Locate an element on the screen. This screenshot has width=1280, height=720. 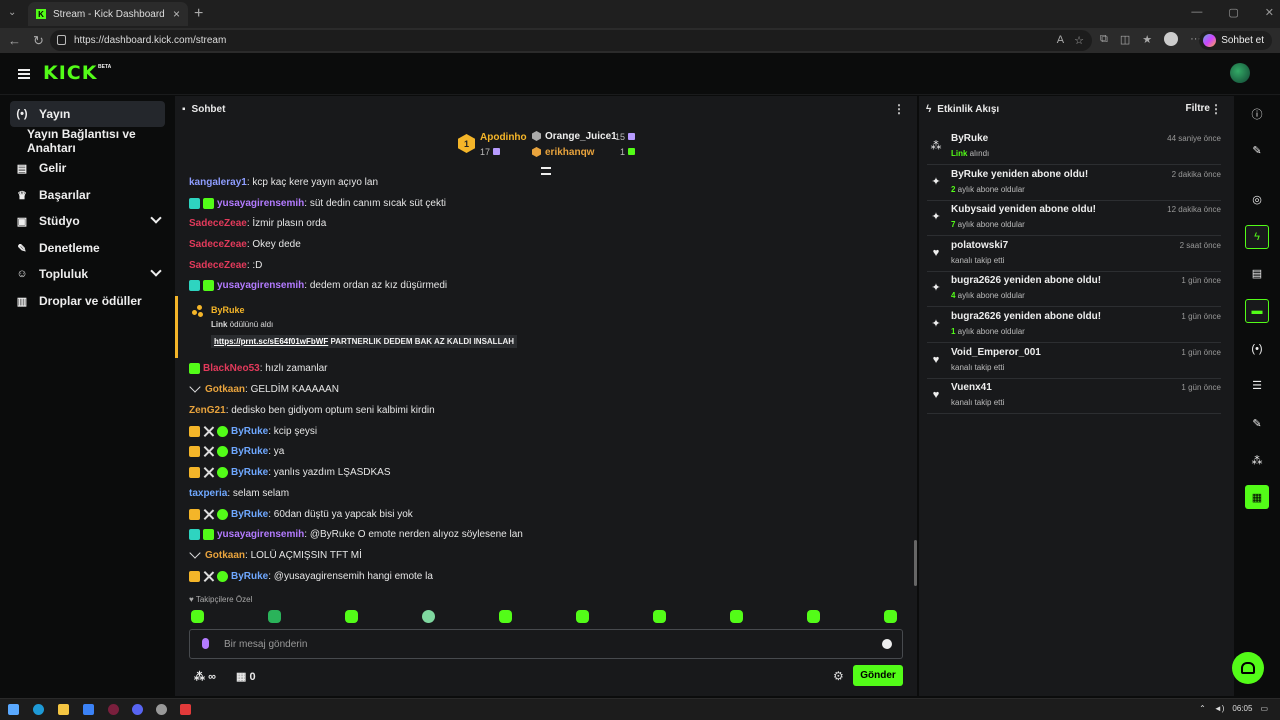
close-window-icon: ✕ is located at coordinates (1269, 12).